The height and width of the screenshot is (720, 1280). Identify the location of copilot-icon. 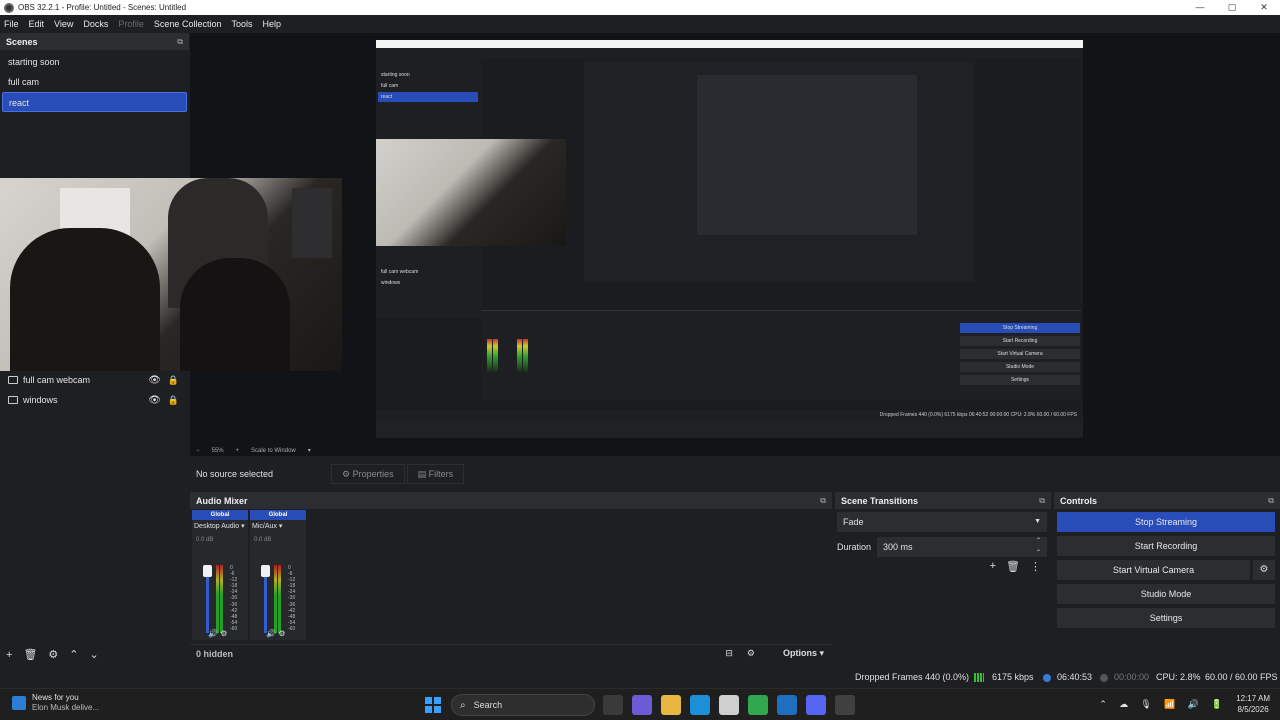
(642, 705).